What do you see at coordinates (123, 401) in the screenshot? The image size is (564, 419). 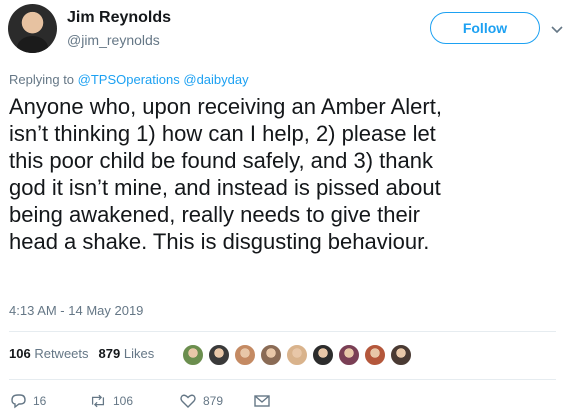 I see `retweet-count: 106` at bounding box center [123, 401].